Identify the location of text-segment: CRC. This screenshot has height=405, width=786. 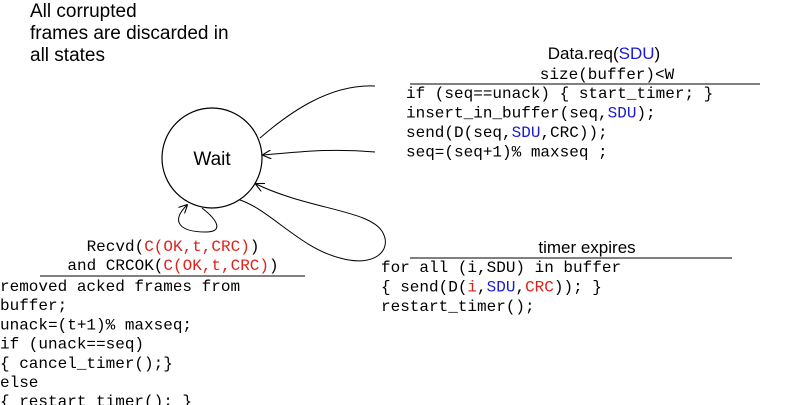
(539, 288).